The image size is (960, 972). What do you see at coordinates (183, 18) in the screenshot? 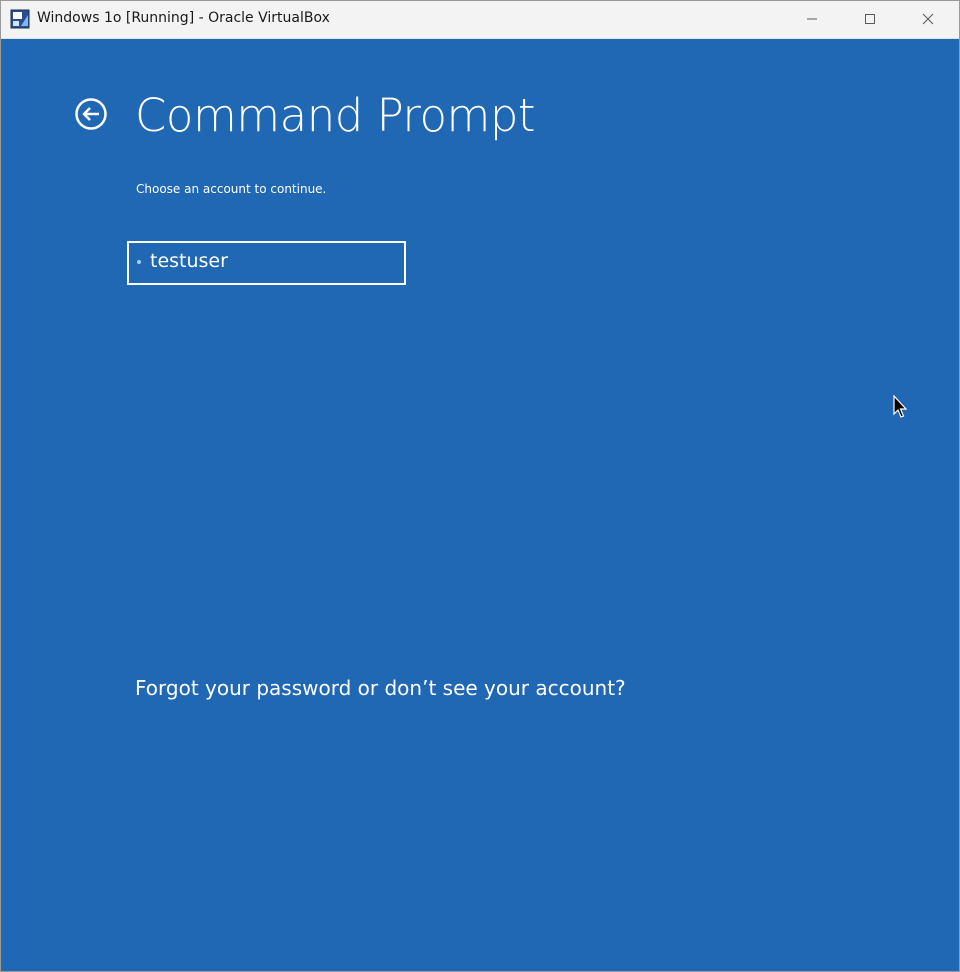
I see `window-title: Windows 1o [Running] - Oracle VirtualBox` at bounding box center [183, 18].